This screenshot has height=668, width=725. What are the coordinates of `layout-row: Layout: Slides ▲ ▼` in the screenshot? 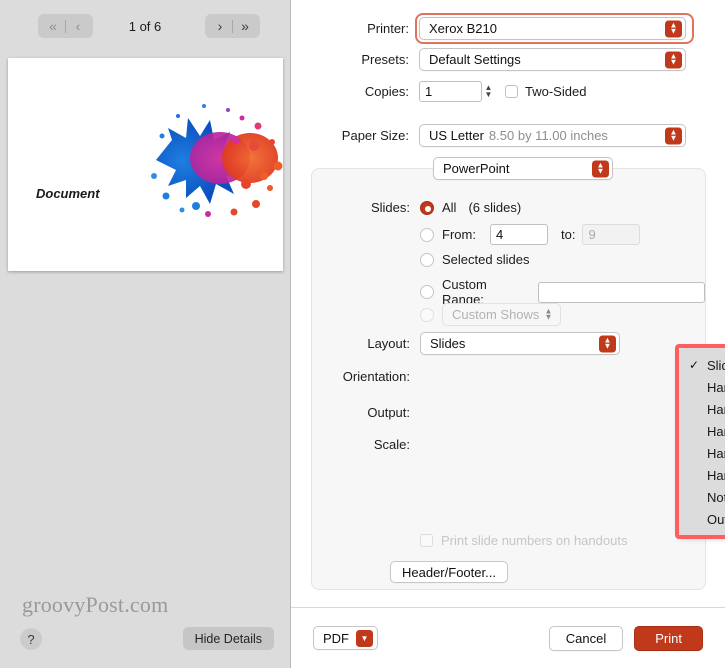 It's located at (508, 343).